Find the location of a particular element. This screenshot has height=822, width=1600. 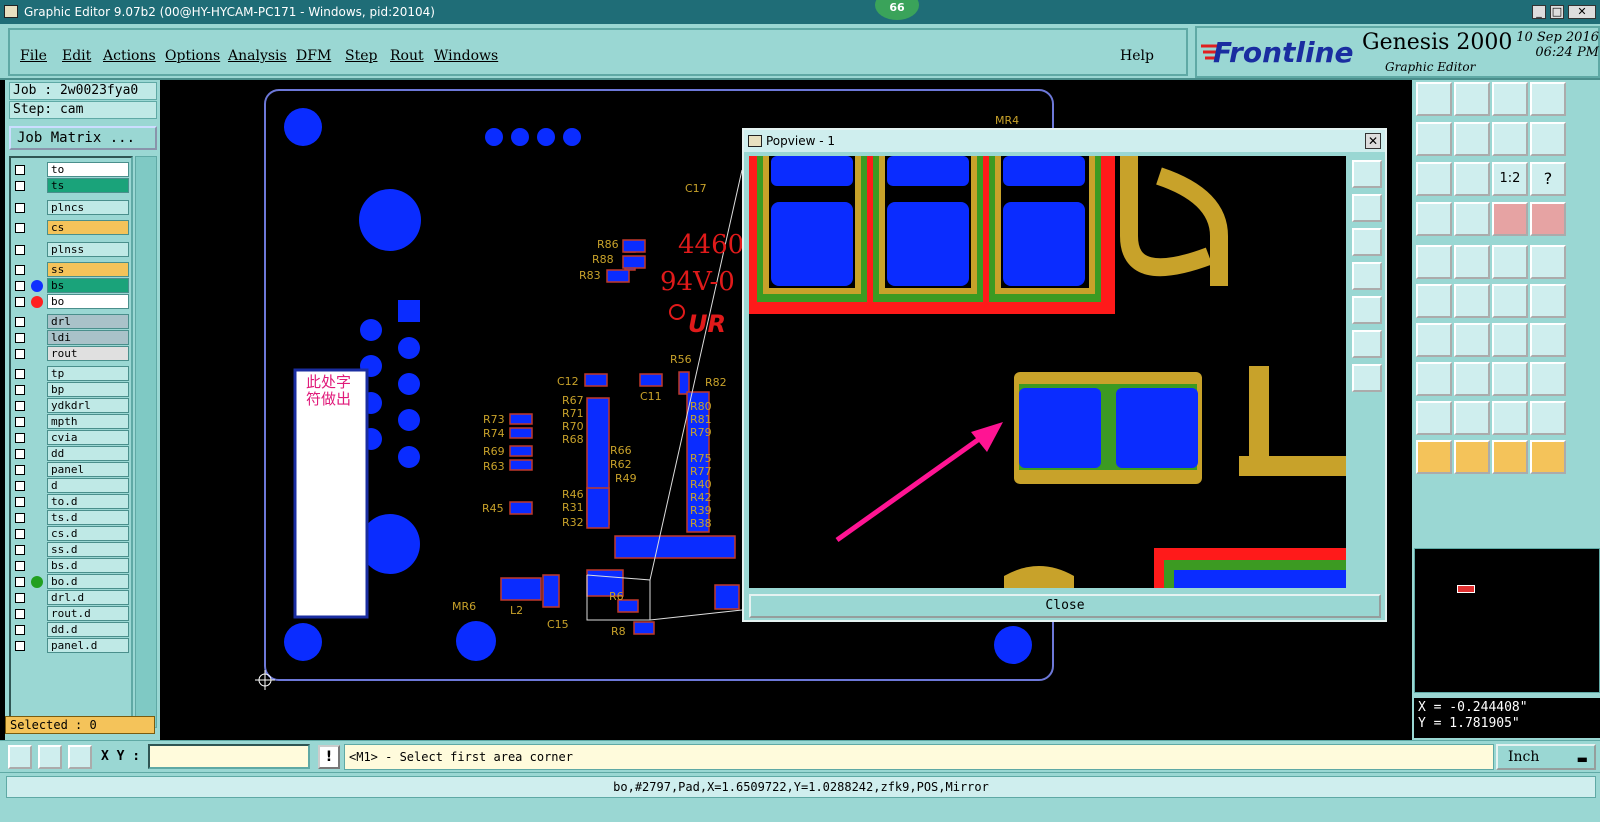

zoom-fit-icon is located at coordinates (1472, 179).